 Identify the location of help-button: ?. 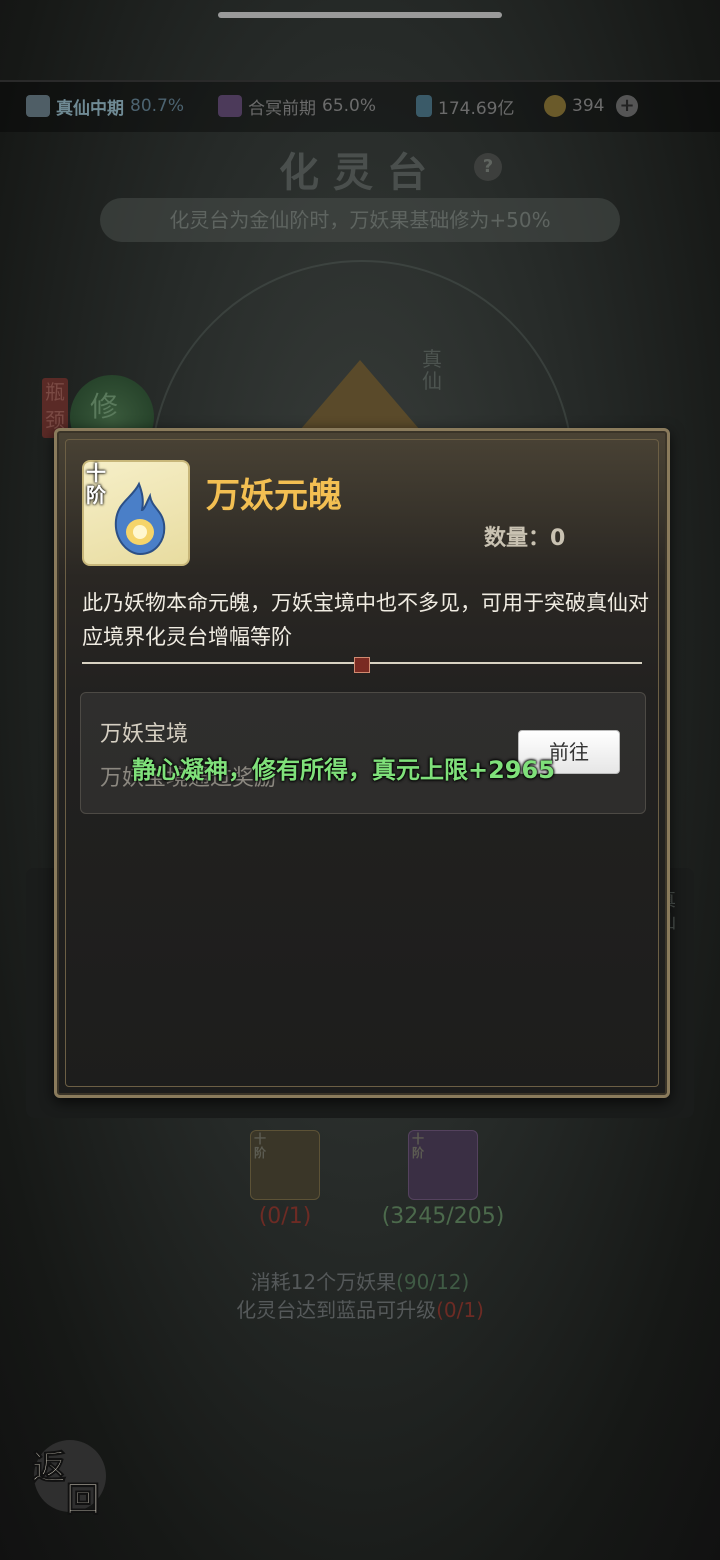
(488, 167).